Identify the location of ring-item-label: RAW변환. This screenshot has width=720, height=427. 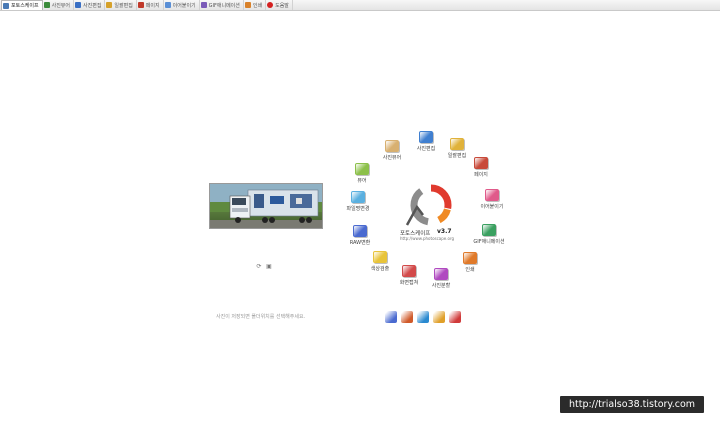
(360, 243).